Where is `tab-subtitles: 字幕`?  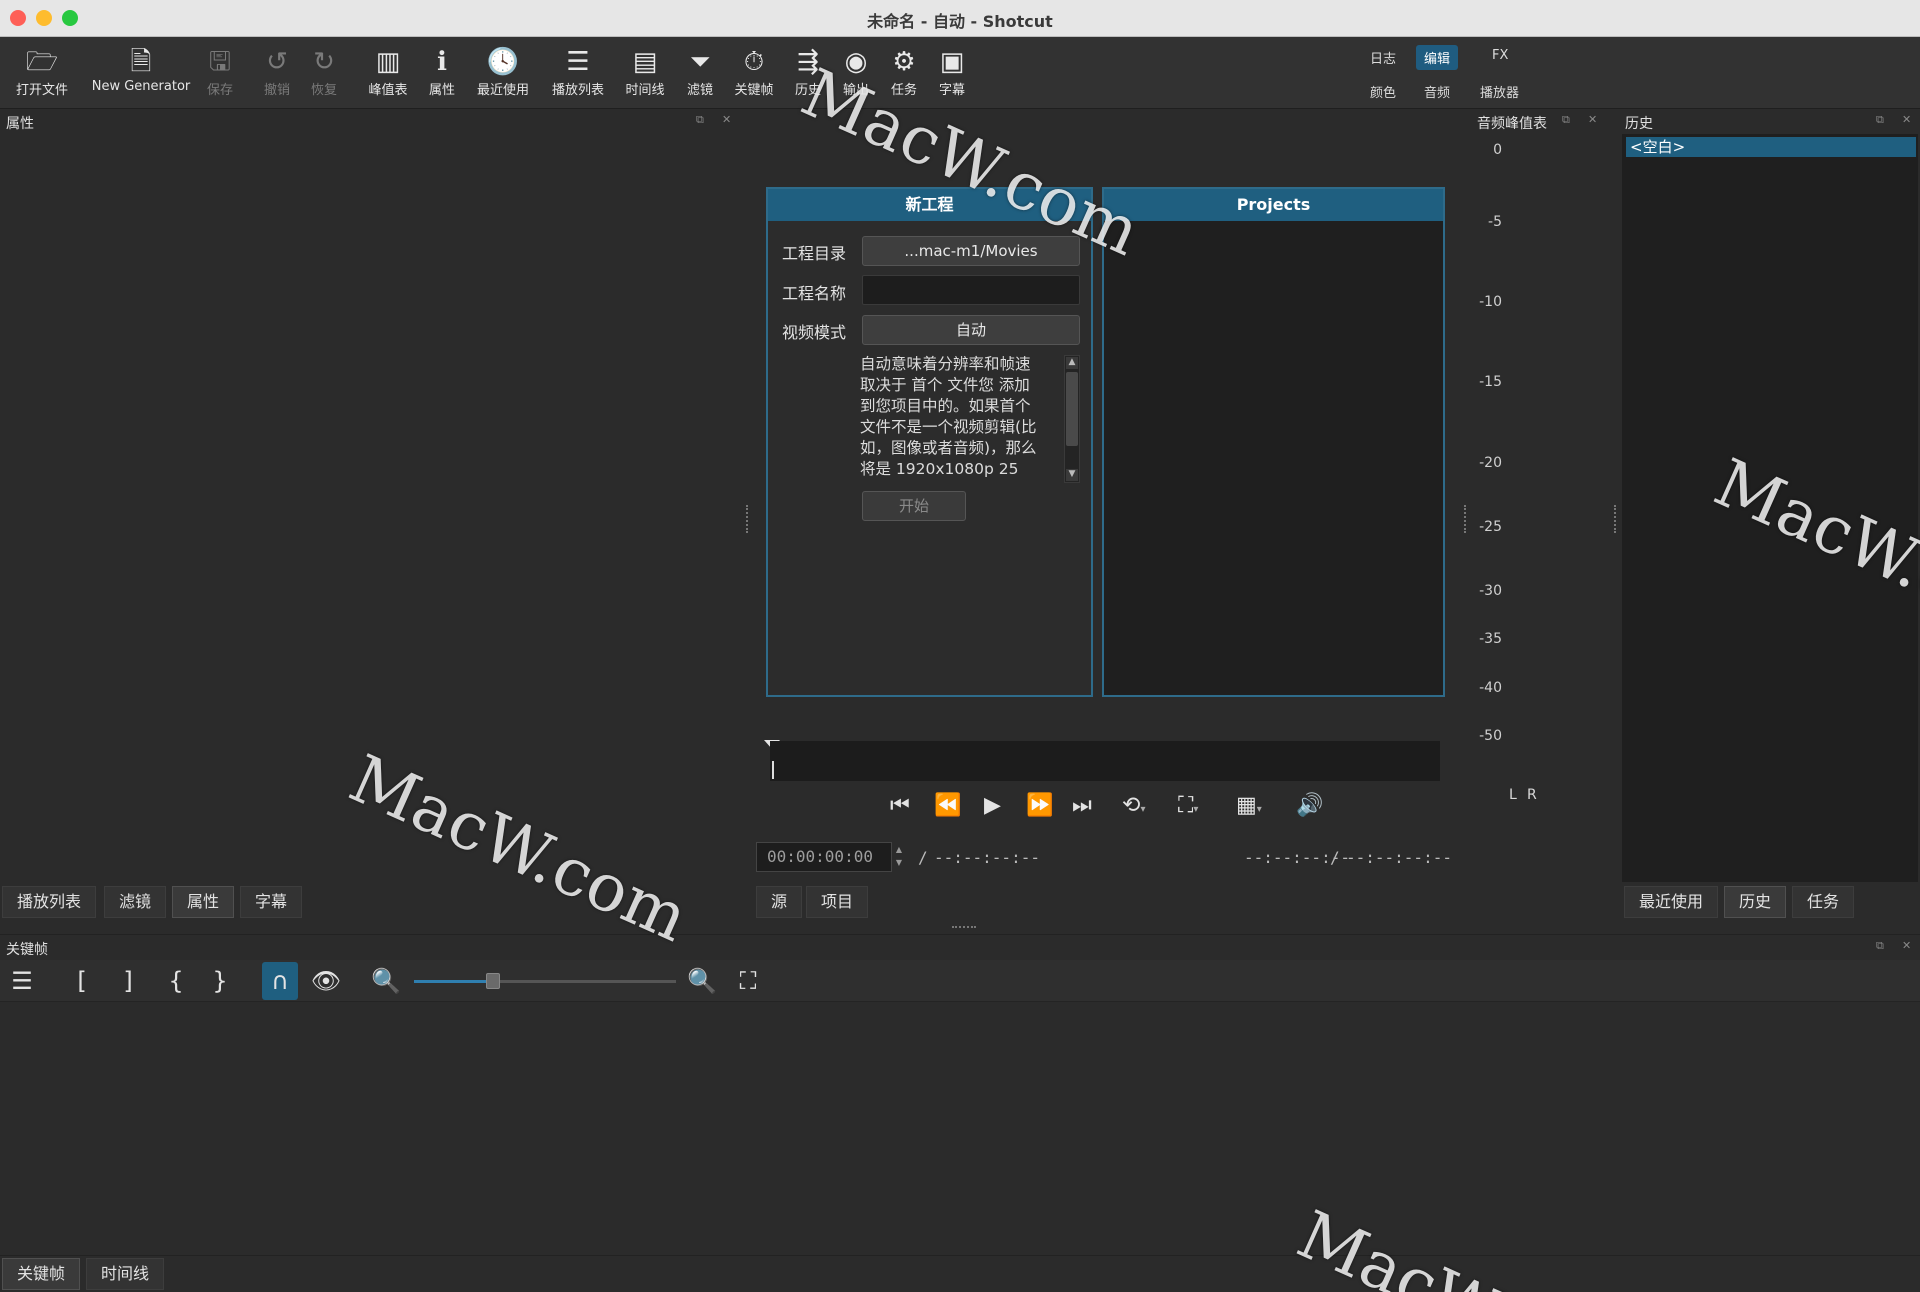 tab-subtitles: 字幕 is located at coordinates (271, 902).